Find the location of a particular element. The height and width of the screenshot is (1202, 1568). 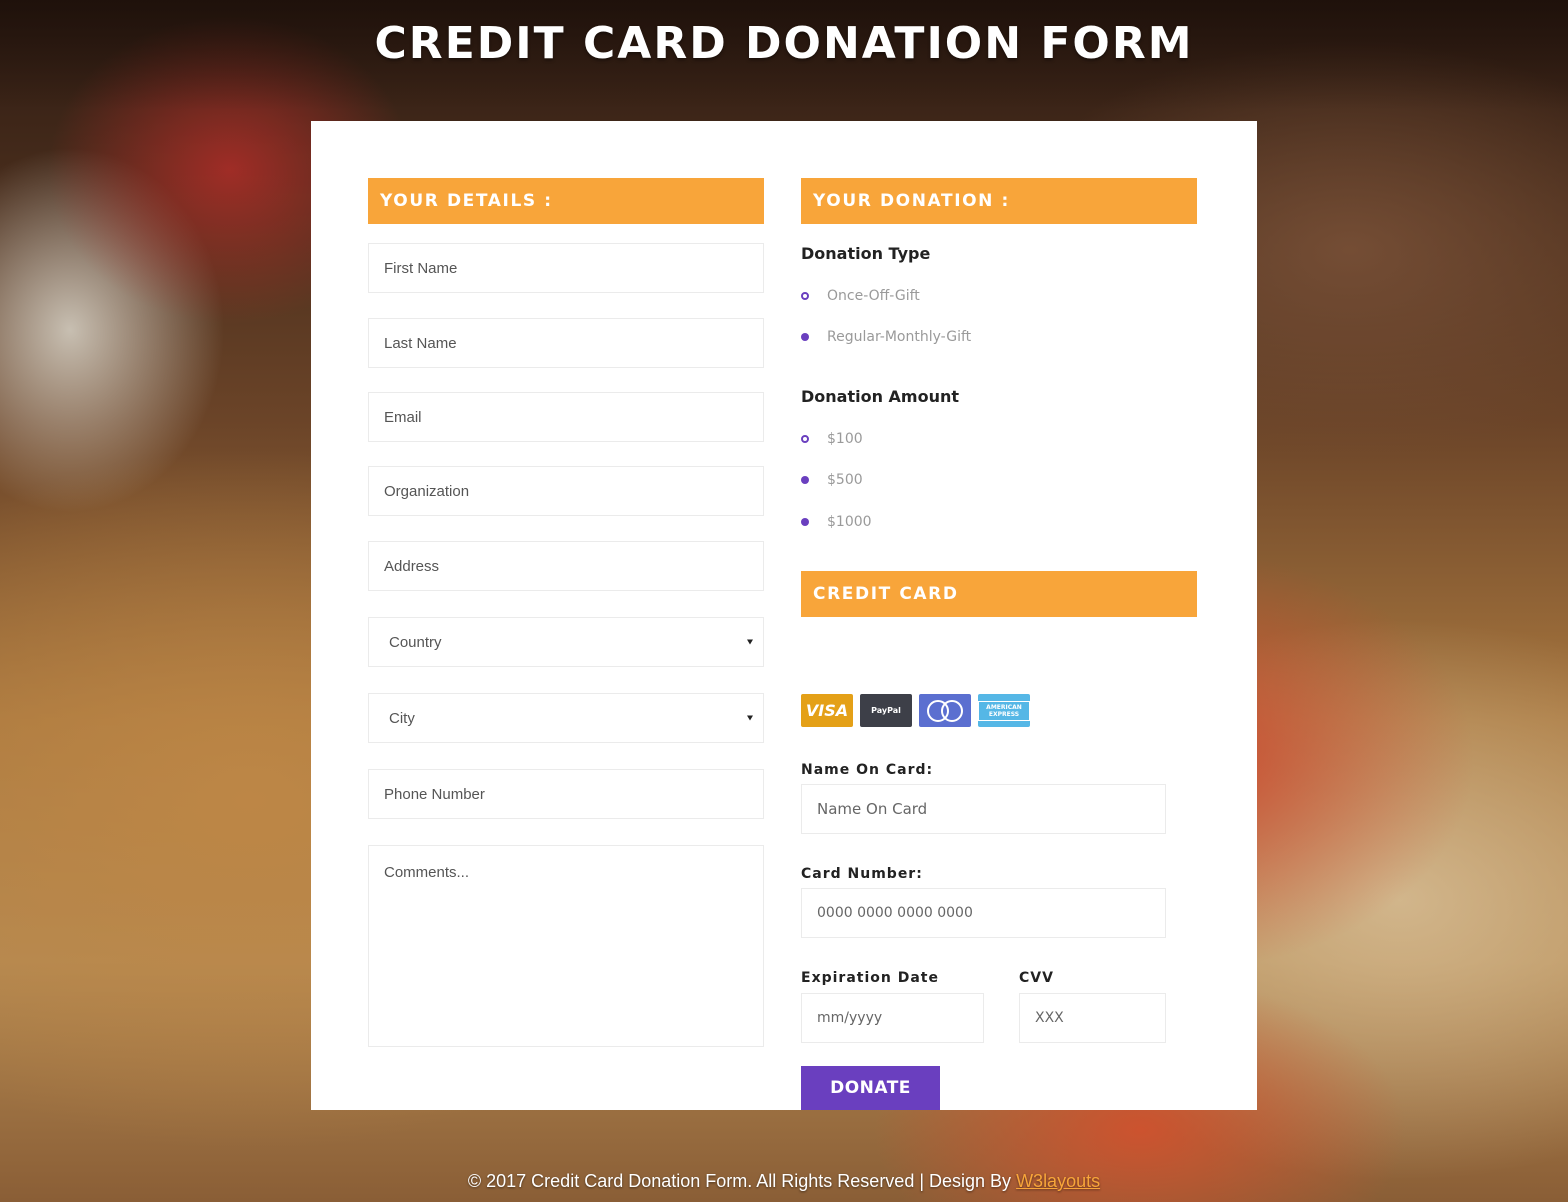

phone-number-placeholder: Phone Number is located at coordinates (434, 794).